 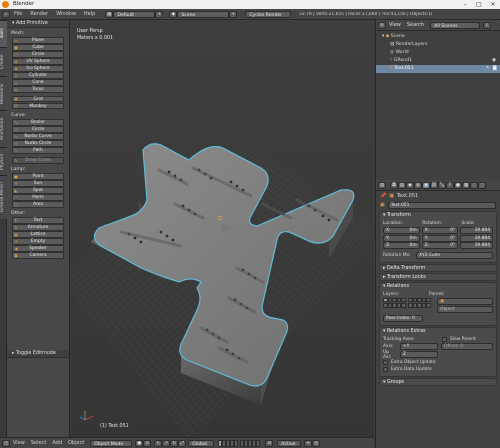 I want to click on layer-buttons, so click(x=240, y=443).